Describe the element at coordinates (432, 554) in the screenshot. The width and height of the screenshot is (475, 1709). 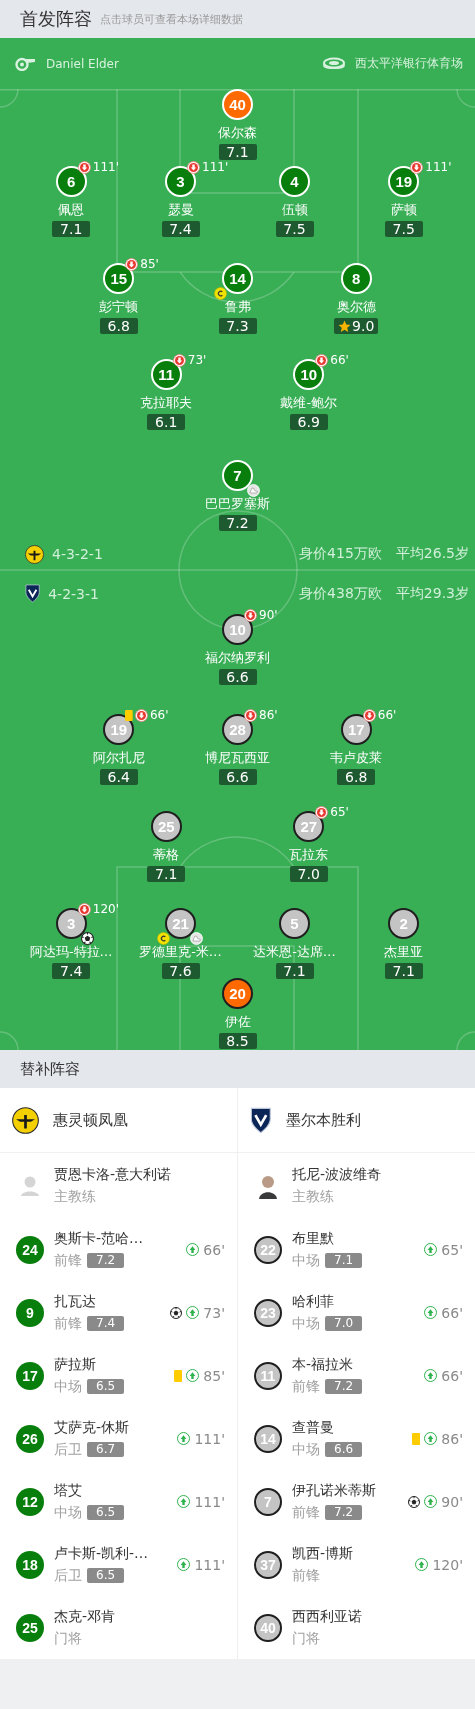
I see `average-age: 平均26.5岁` at that location.